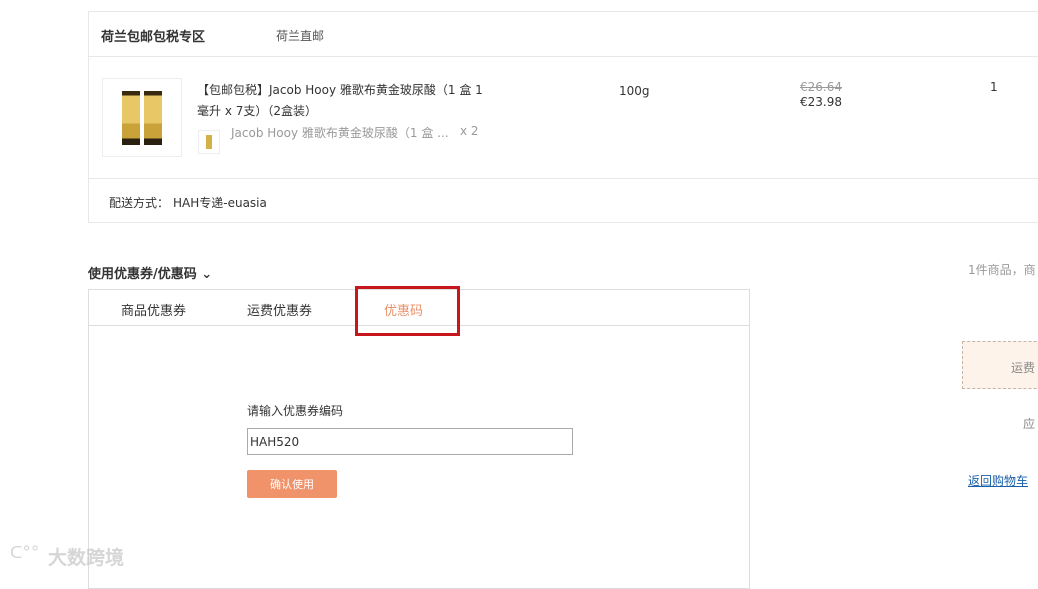 The image size is (1038, 589). Describe the element at coordinates (1000, 365) in the screenshot. I see `shipping-fee-box: 运费` at that location.